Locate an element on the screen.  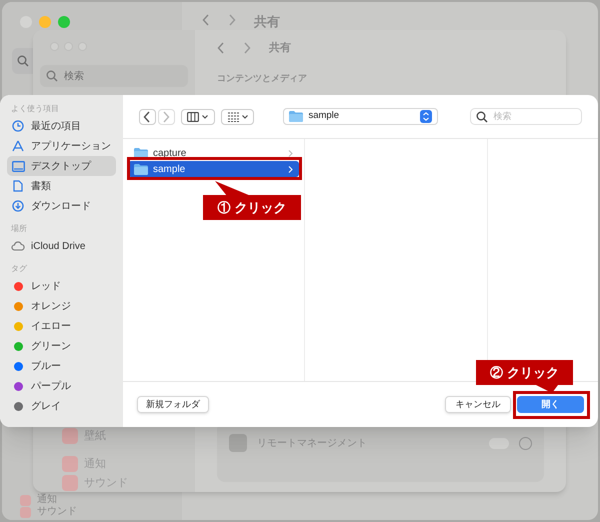
sidebar-item: パープル is located at coordinates (61, 386).